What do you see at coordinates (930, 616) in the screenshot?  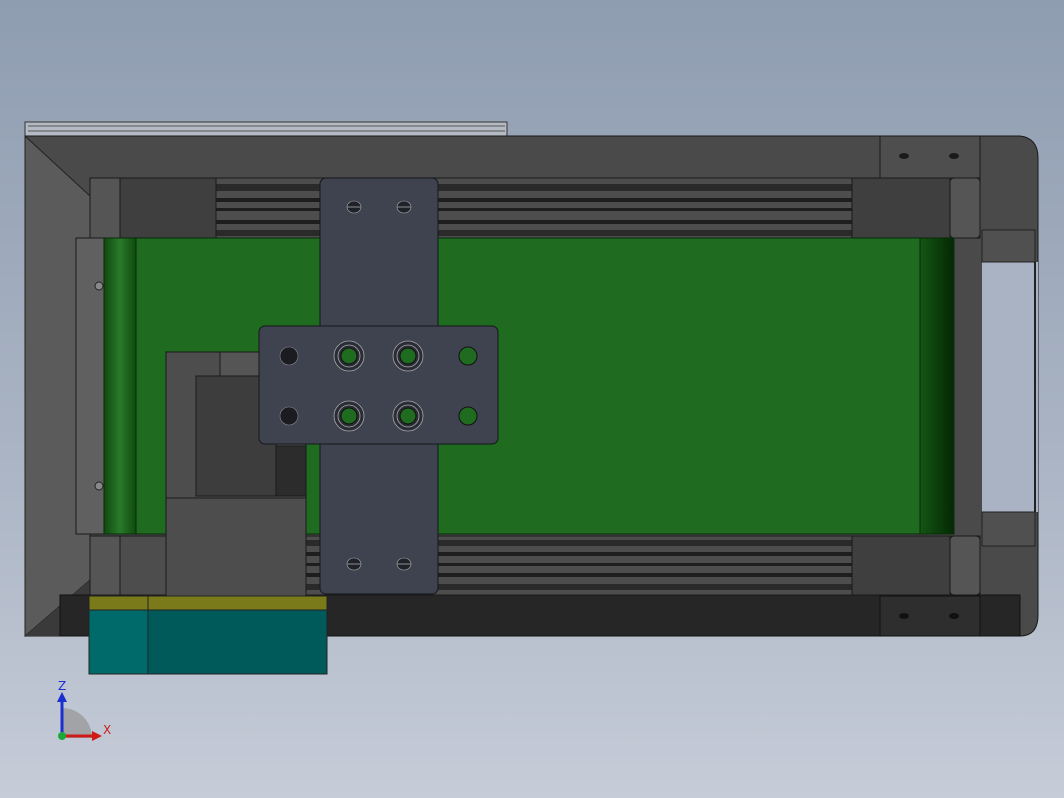 I see `bracket-bottom-right` at bounding box center [930, 616].